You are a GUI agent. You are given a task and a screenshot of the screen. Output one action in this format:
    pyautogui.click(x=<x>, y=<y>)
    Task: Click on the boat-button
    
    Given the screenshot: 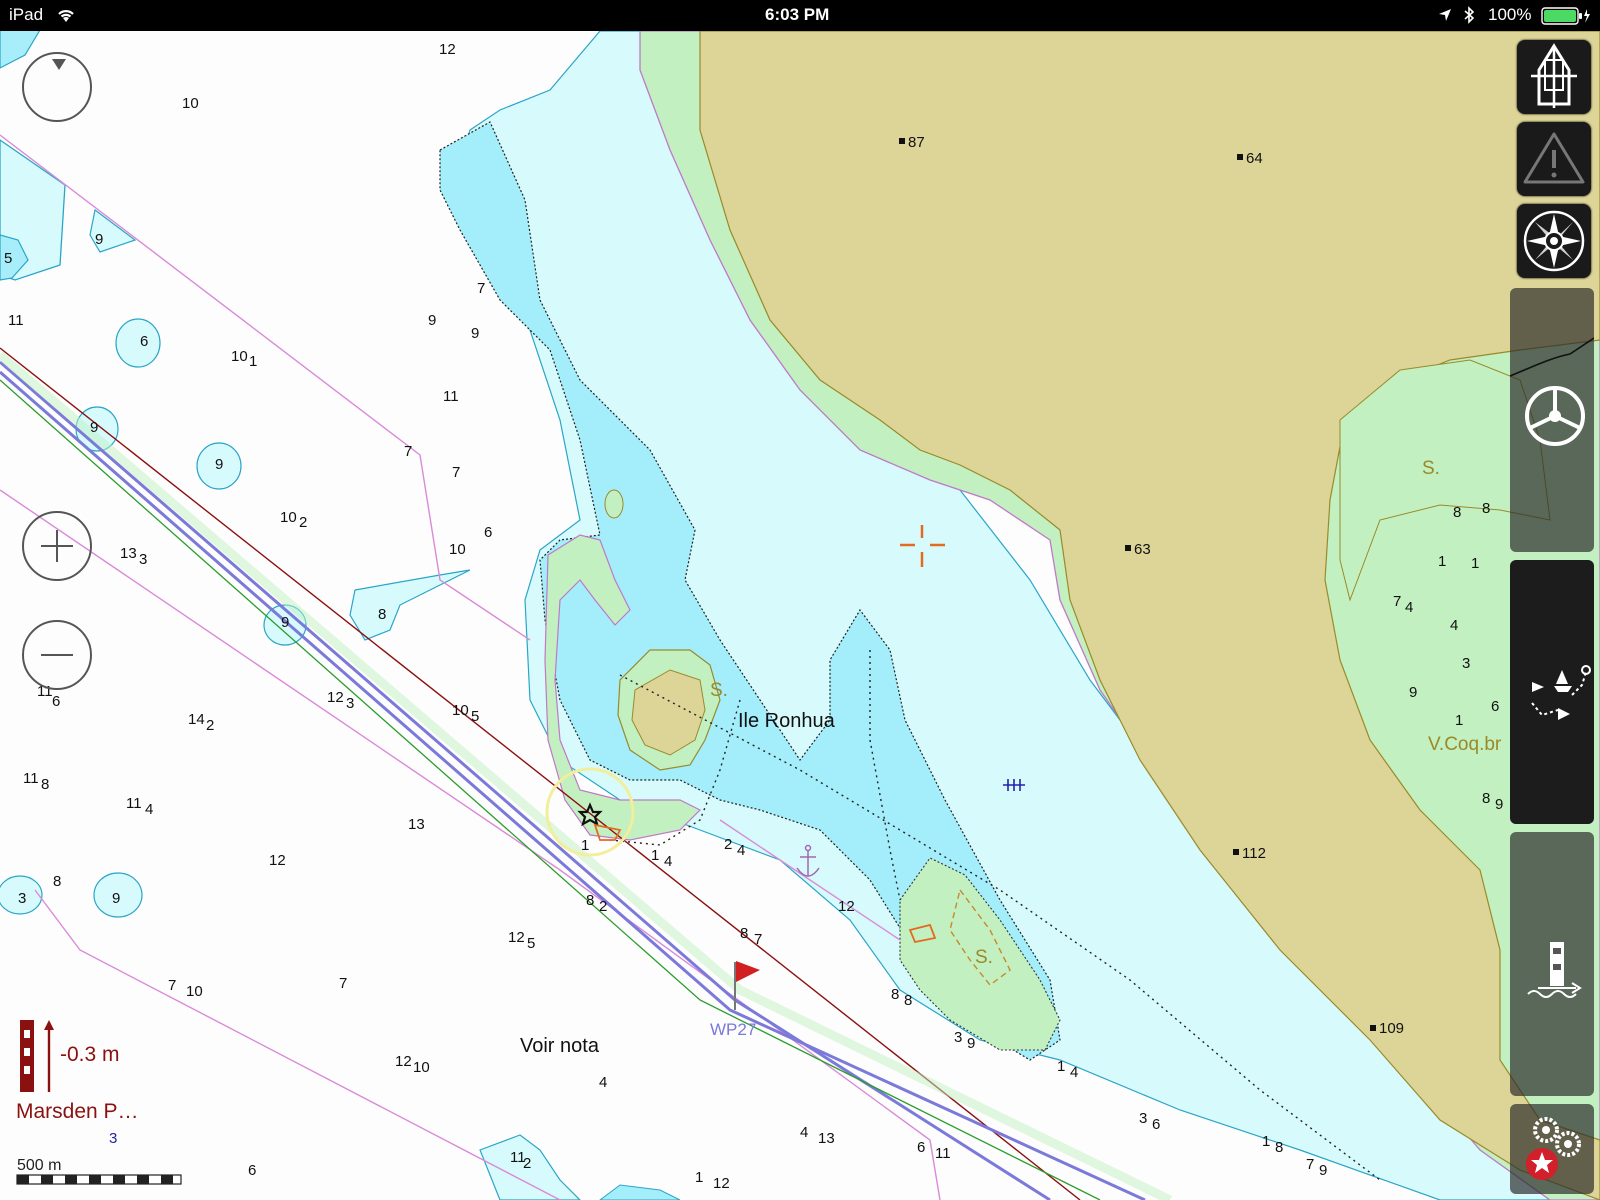 What is the action you would take?
    pyautogui.click(x=1554, y=77)
    